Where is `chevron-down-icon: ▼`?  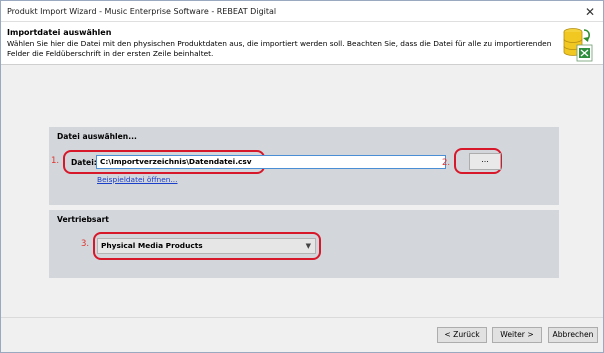 chevron-down-icon: ▼ is located at coordinates (308, 246).